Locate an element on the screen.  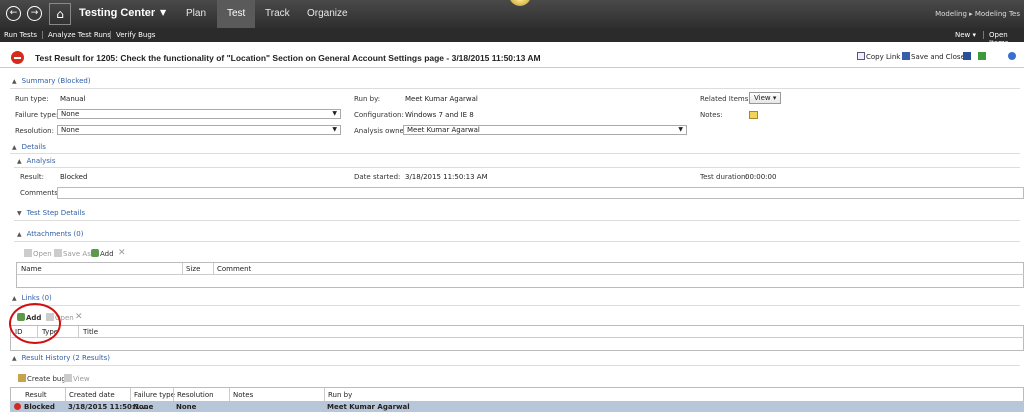
tab-organize: Organize is located at coordinates (327, 13).